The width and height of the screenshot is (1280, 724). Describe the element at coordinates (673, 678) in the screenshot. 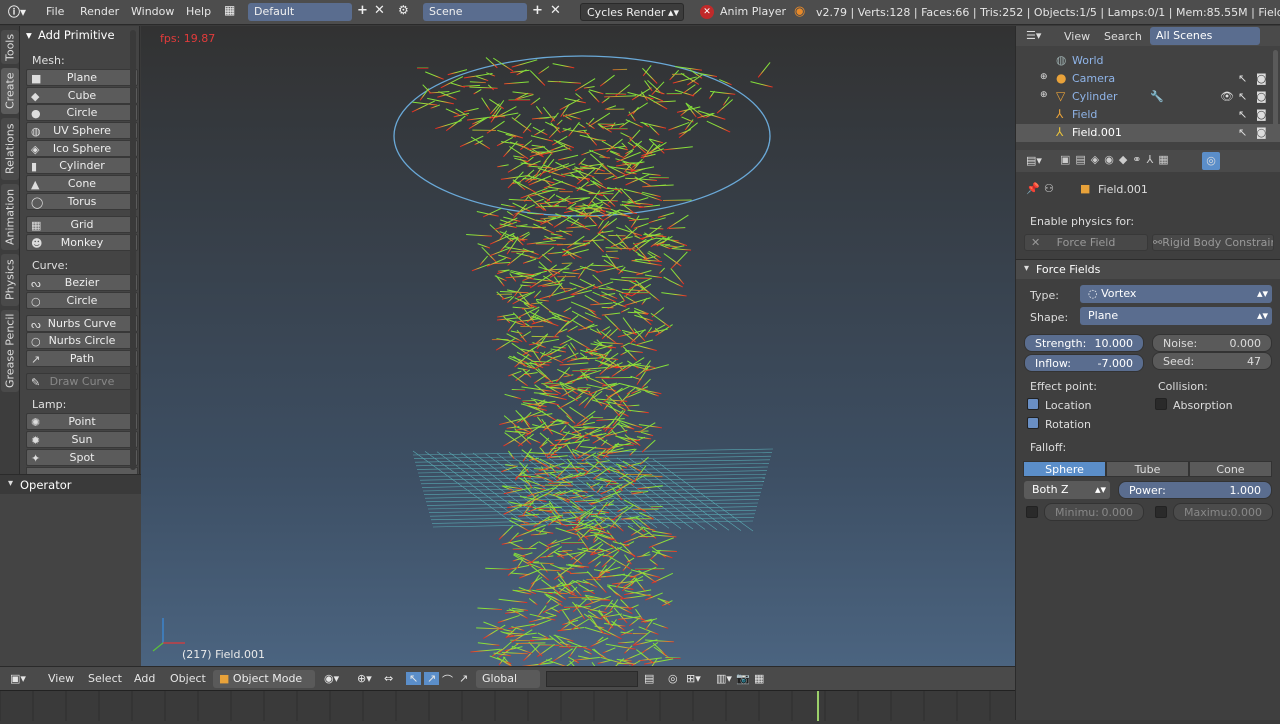

I see `proportional-edit-icon: ◎` at that location.